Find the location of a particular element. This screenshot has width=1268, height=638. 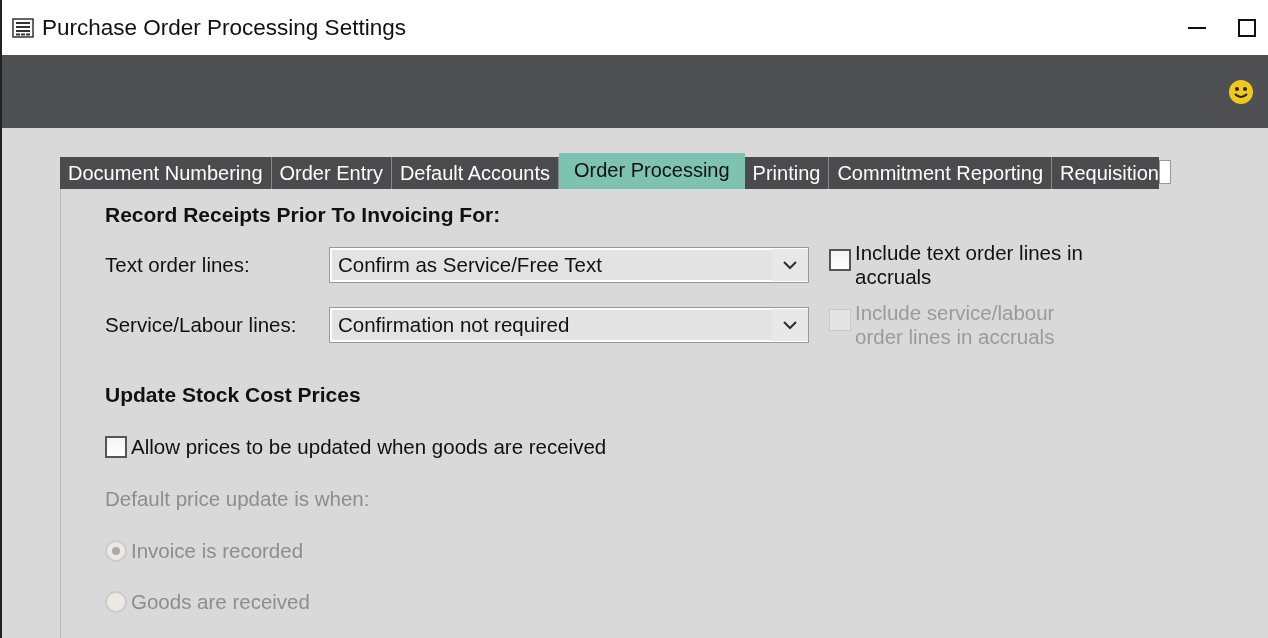

window-title: Purchase Order Processing Settings is located at coordinates (224, 27).